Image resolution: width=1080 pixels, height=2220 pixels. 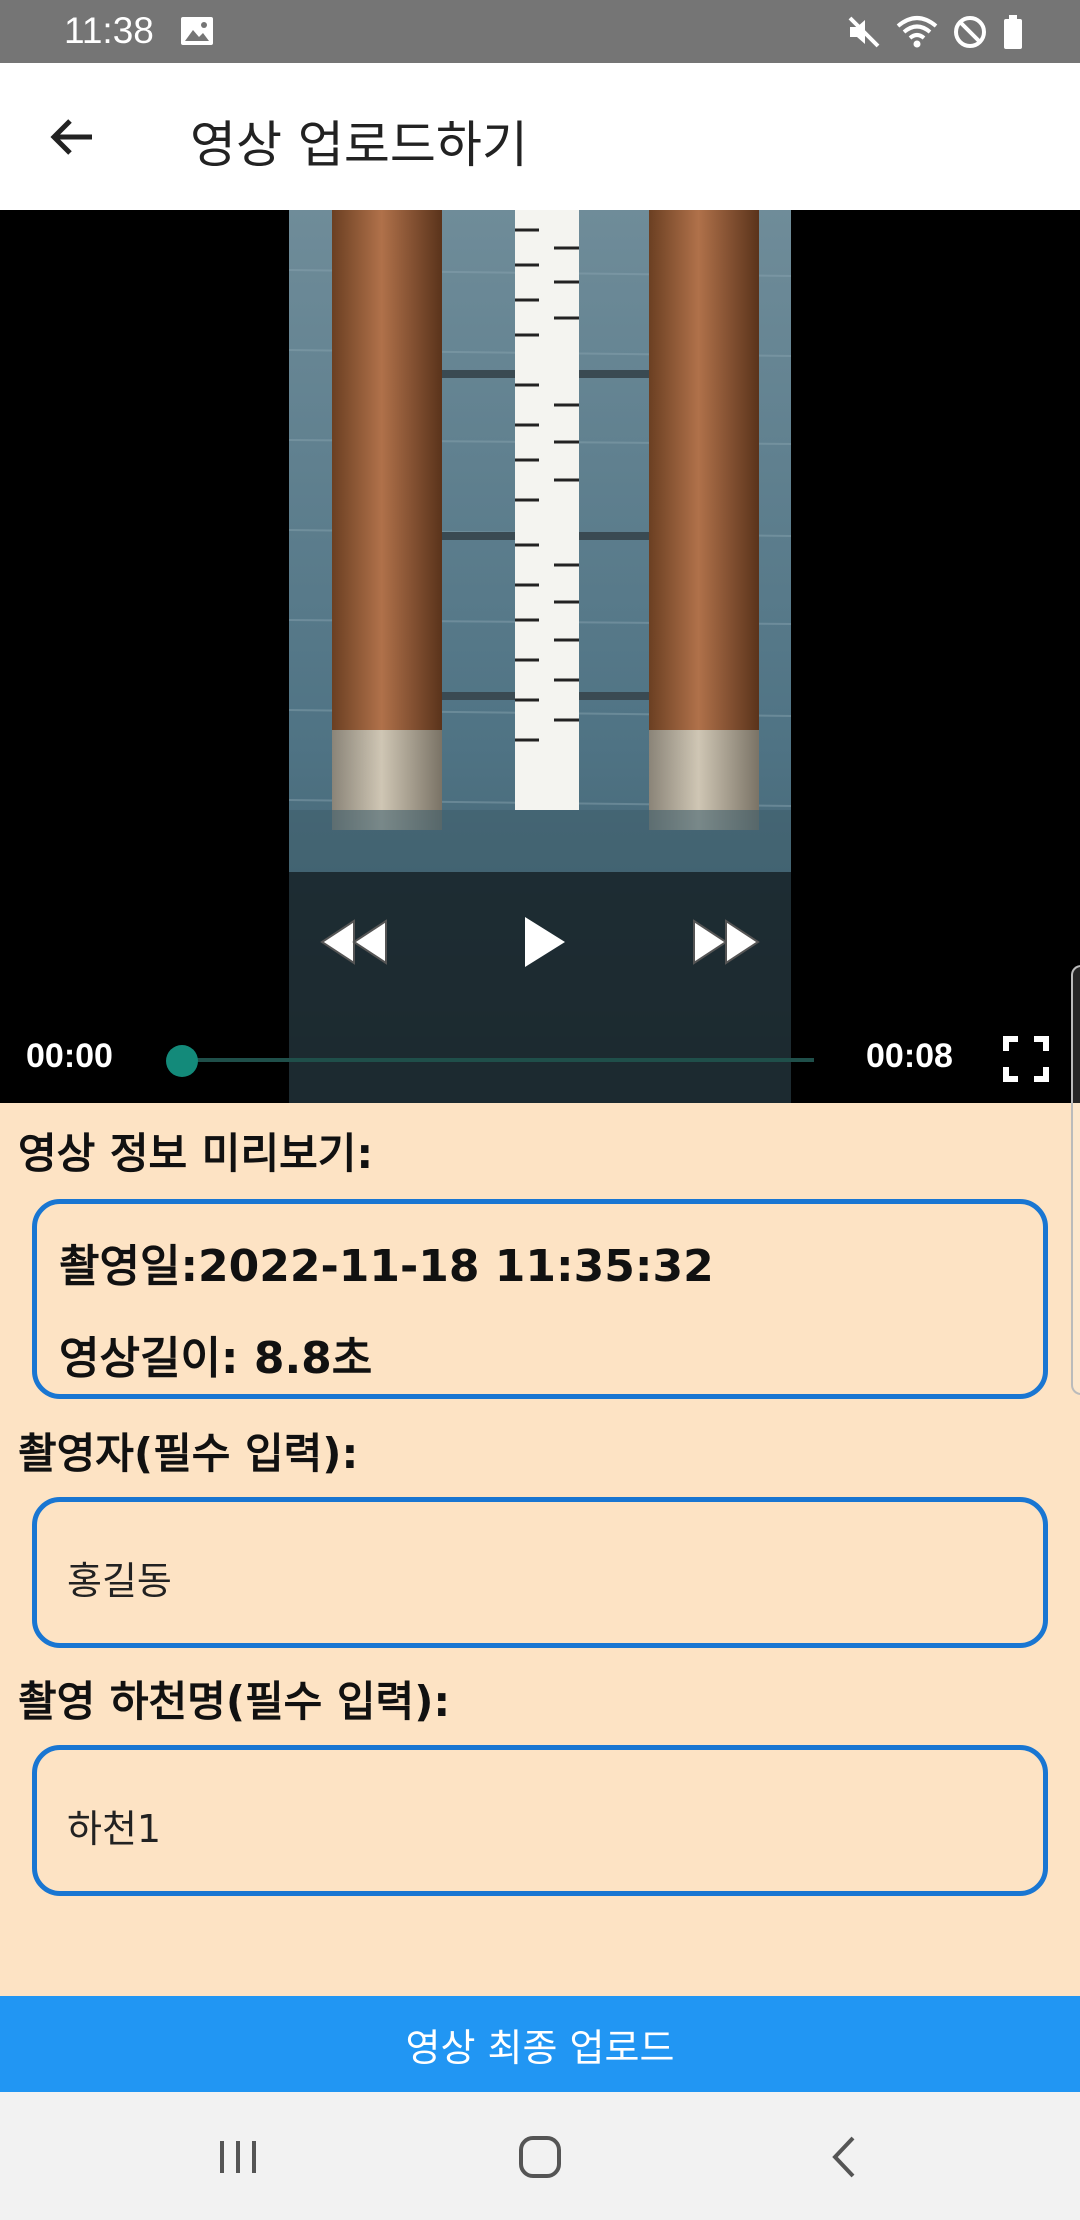 I want to click on mute-icon, so click(x=864, y=32).